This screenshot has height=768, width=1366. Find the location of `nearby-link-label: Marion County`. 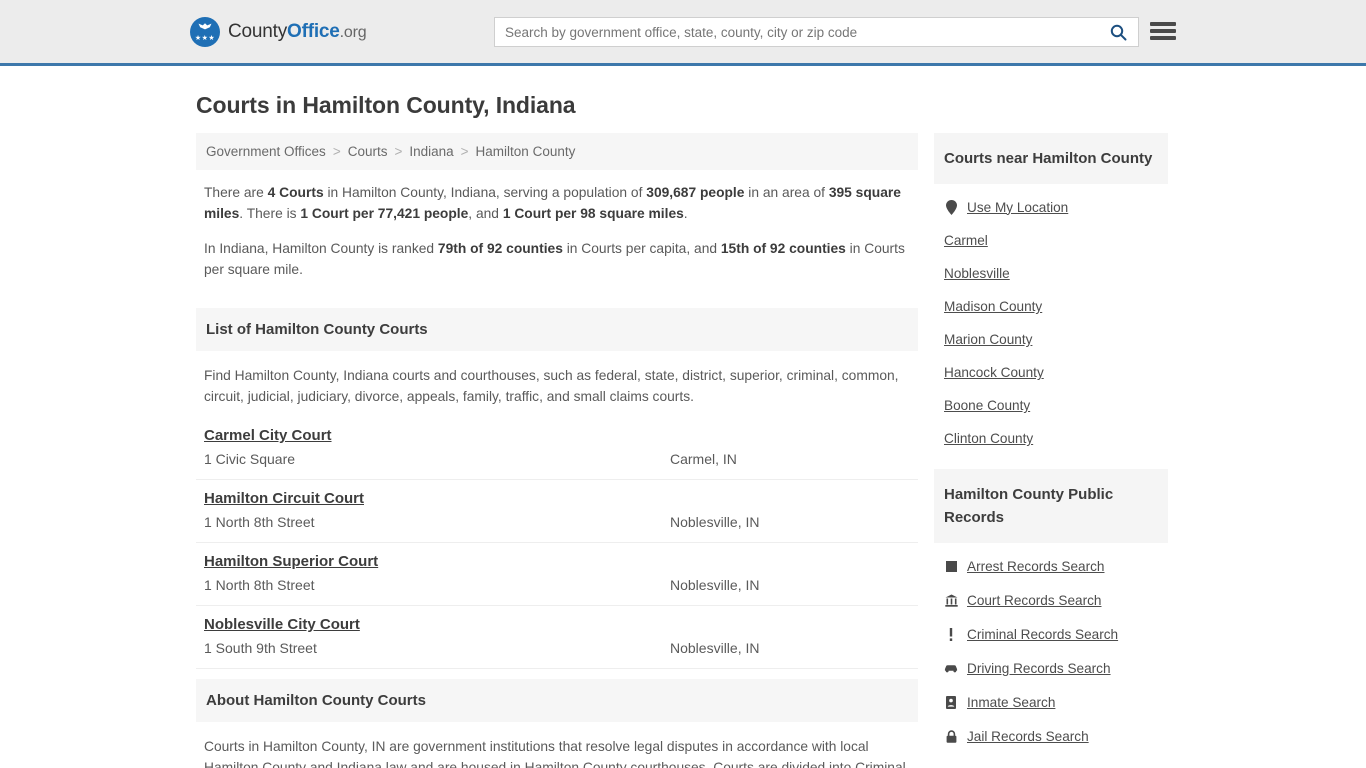

nearby-link-label: Marion County is located at coordinates (988, 339).